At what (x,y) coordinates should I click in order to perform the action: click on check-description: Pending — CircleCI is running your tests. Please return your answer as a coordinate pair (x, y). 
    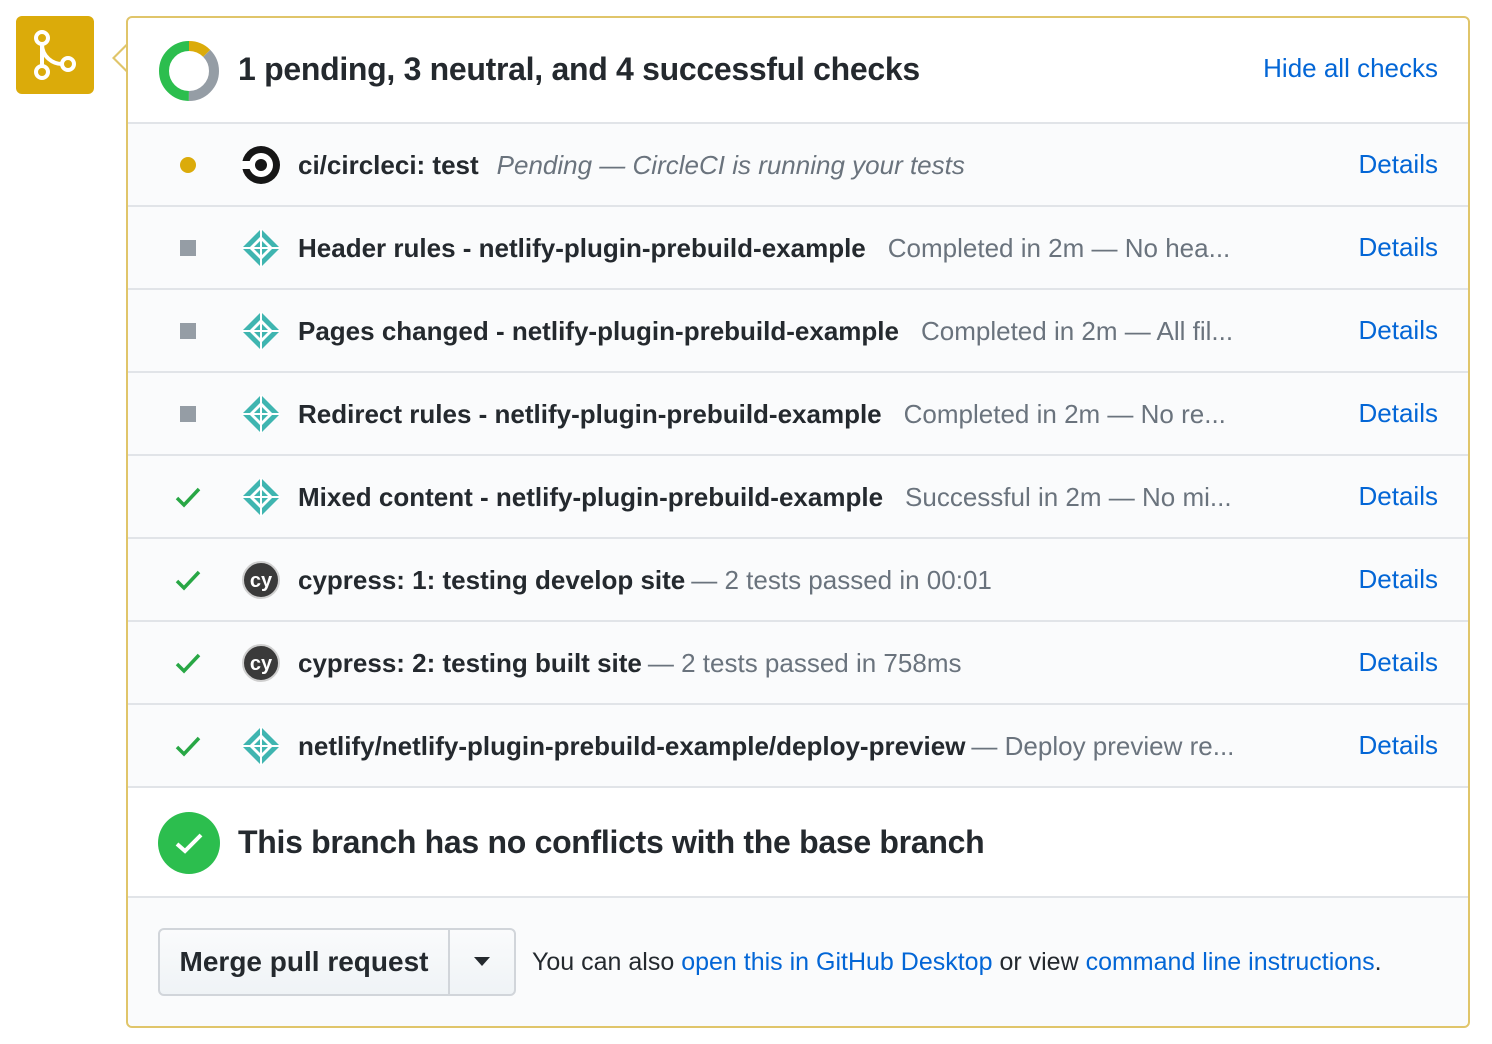
    Looking at the image, I should click on (730, 164).